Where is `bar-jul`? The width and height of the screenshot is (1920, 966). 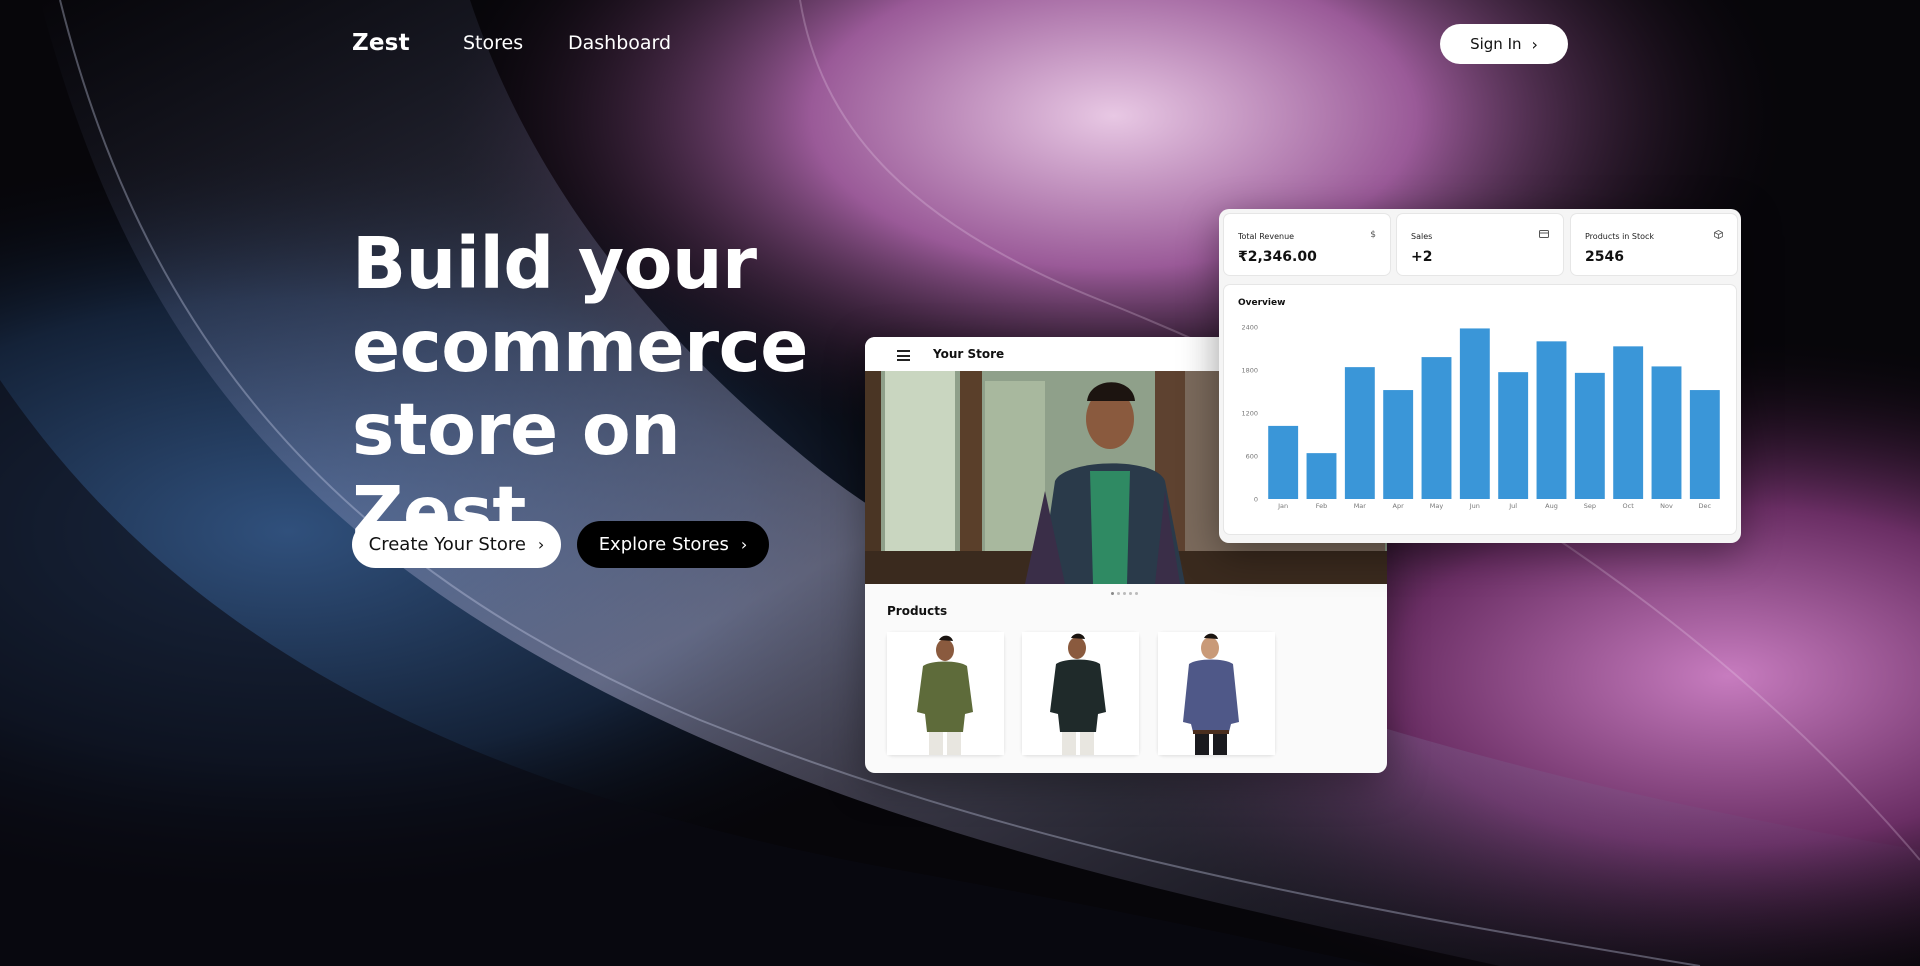
bar-jul is located at coordinates (1513, 435).